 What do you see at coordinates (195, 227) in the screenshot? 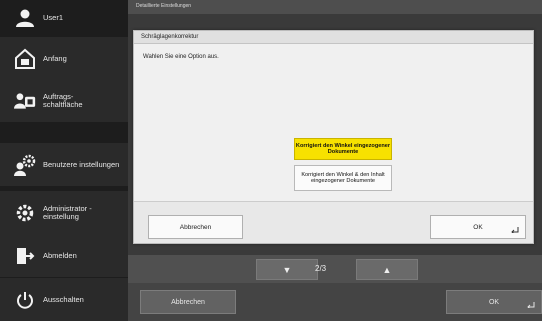
I see `cancel-button: Abbrechen` at bounding box center [195, 227].